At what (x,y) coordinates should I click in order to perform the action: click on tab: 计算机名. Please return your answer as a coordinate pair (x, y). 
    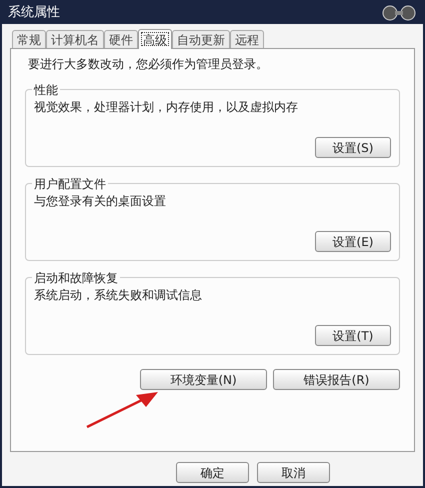
    Looking at the image, I should click on (75, 39).